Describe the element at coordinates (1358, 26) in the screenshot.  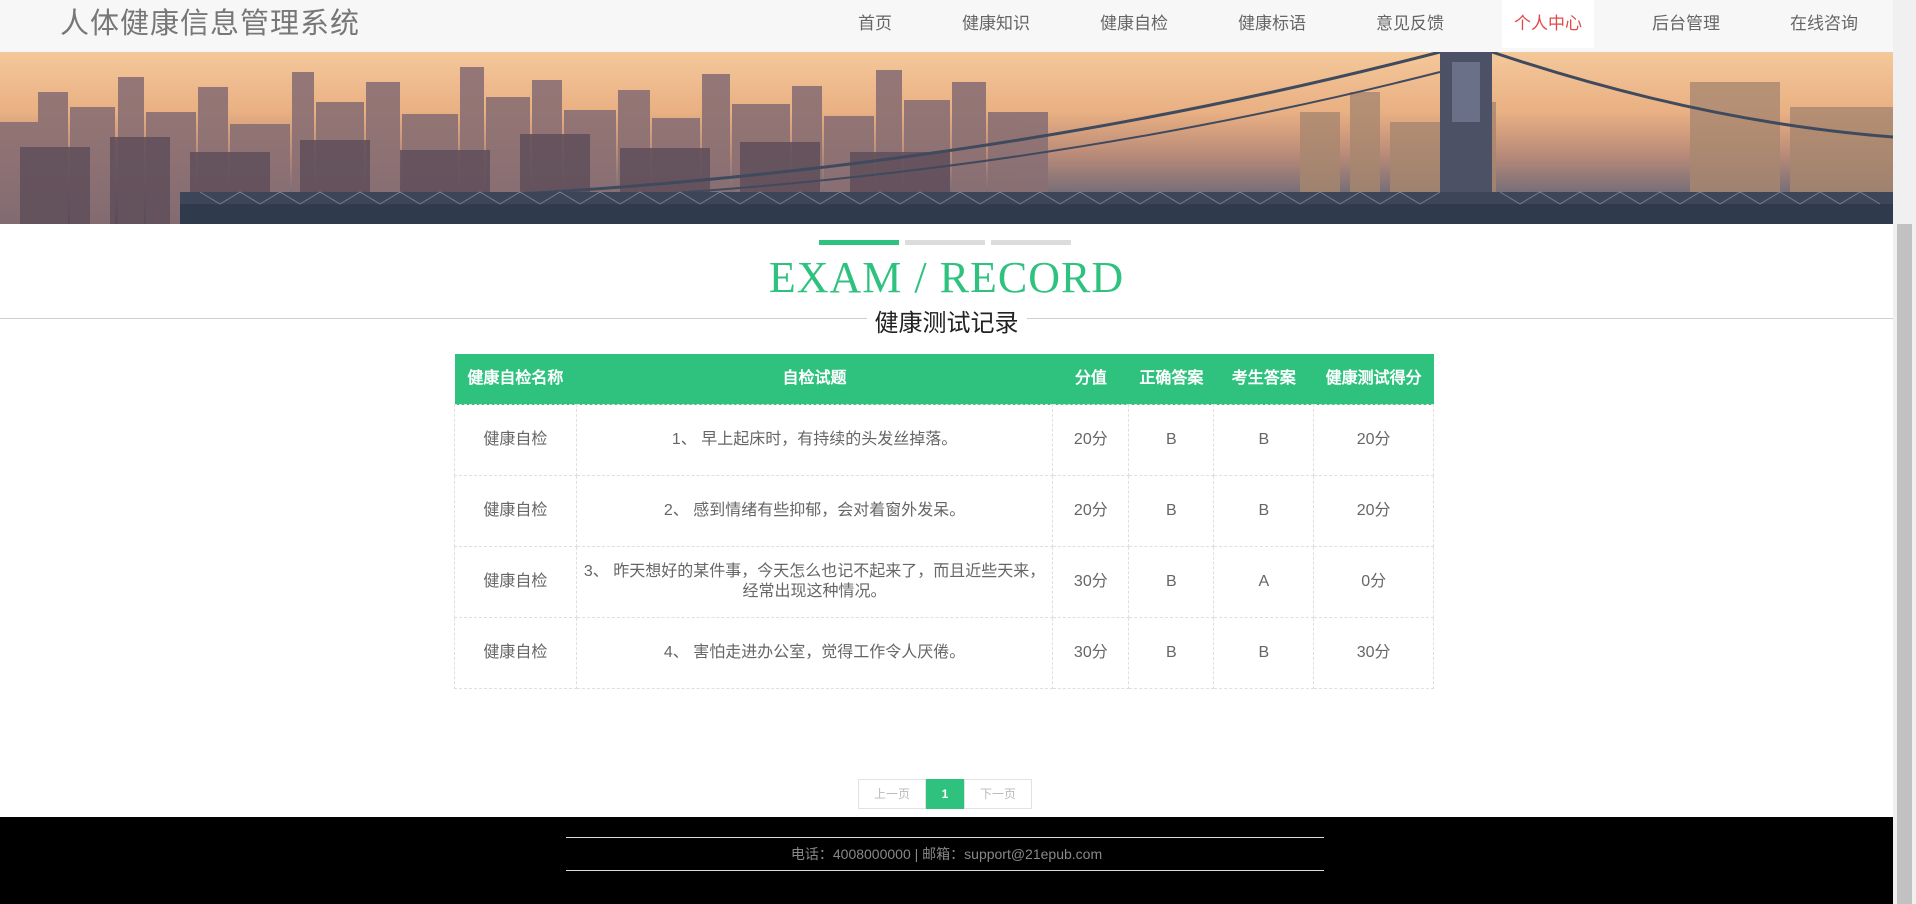
I see `main-nav: 首页 健康知识 健康自检 健康标语 意见反馈 个人中心 后台管理 在线咨询` at that location.